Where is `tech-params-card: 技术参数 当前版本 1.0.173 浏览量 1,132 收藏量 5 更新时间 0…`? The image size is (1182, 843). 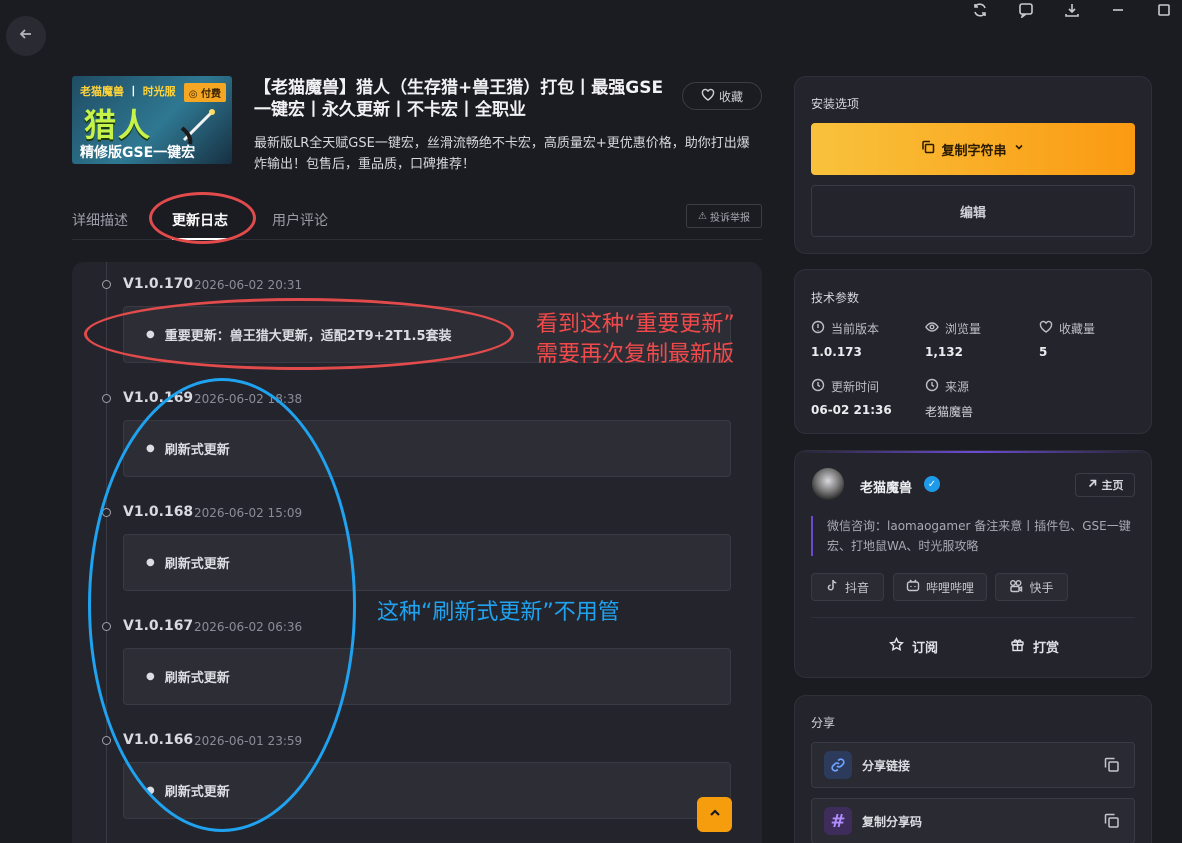 tech-params-card: 技术参数 当前版本 1.0.173 浏览量 1,132 收藏量 5 更新时间 0… is located at coordinates (973, 351).